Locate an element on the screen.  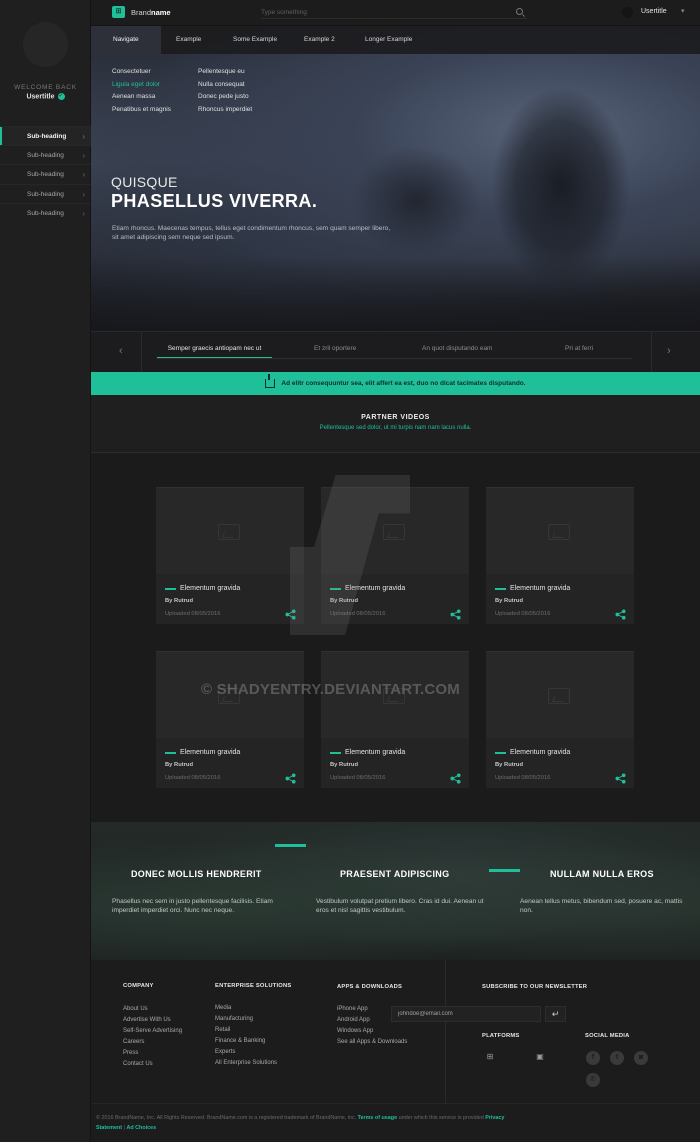
dropdown-link: Nulla consequat is located at coordinates (225, 85).